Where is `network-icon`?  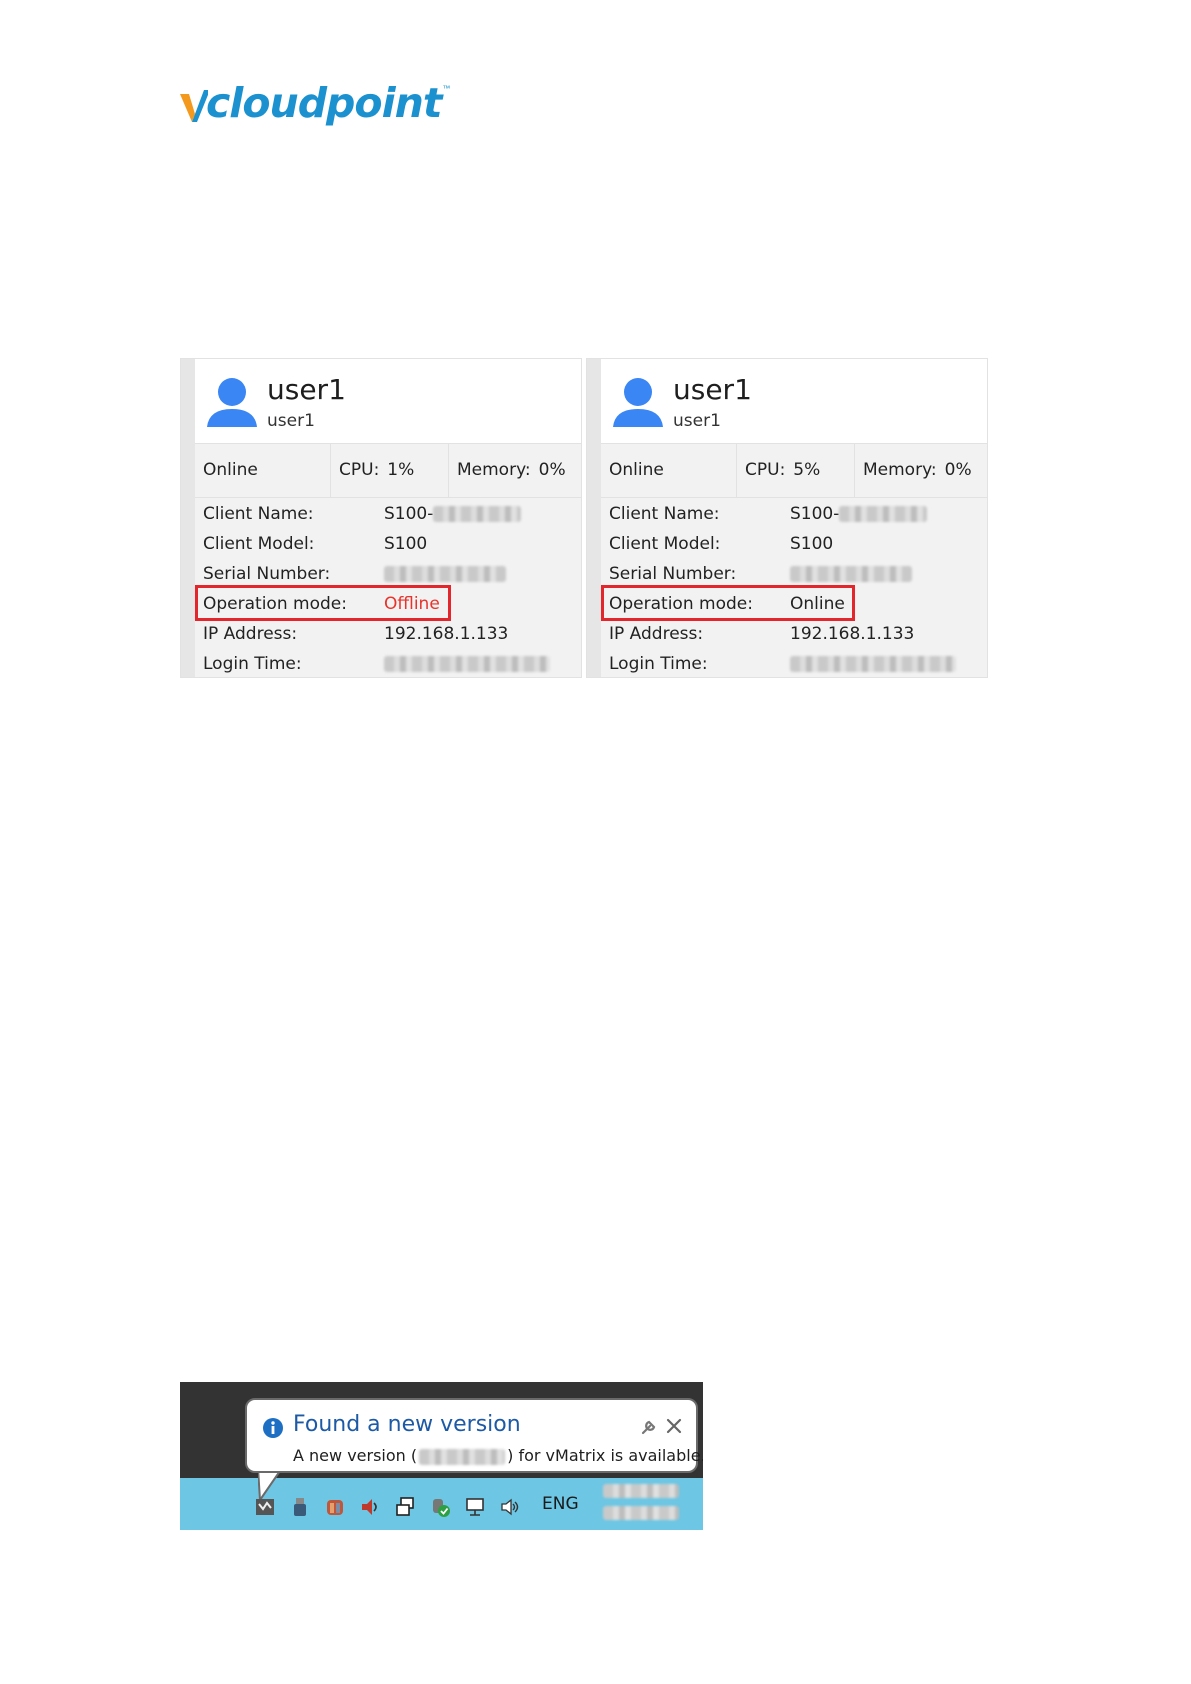
network-icon is located at coordinates (405, 1507).